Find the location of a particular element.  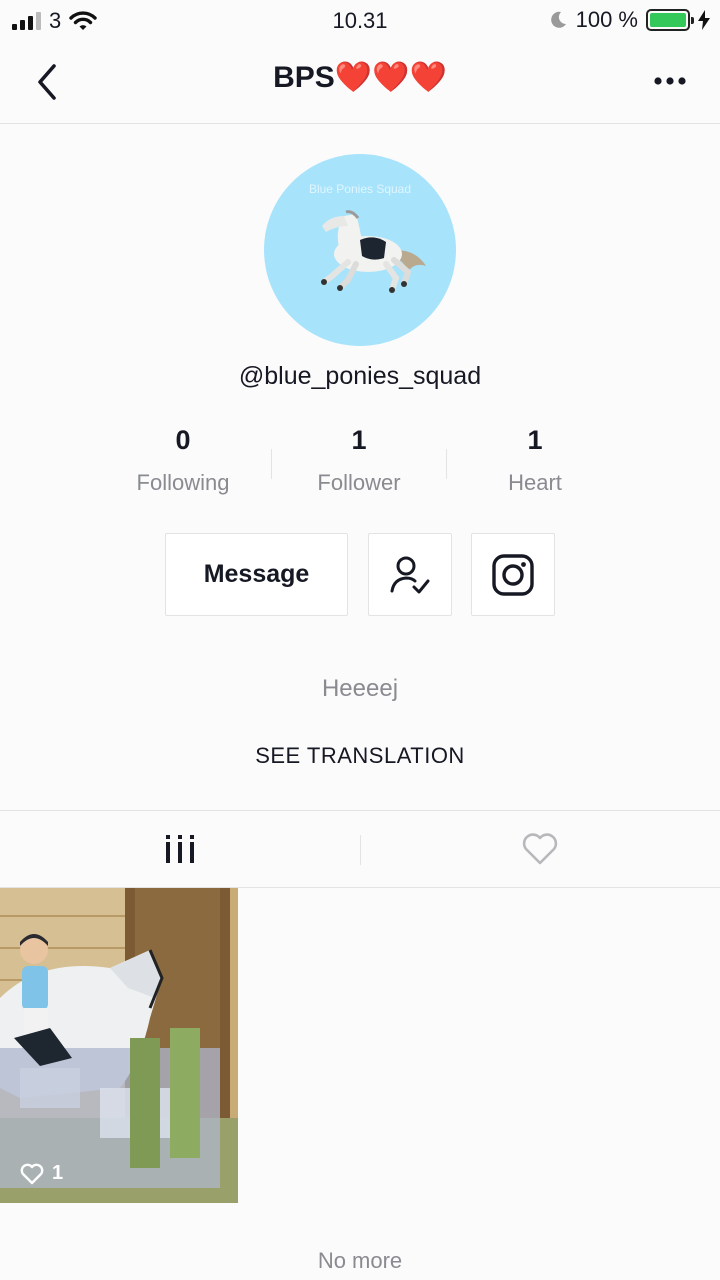

battery-percent: 100 % is located at coordinates (606, 19).